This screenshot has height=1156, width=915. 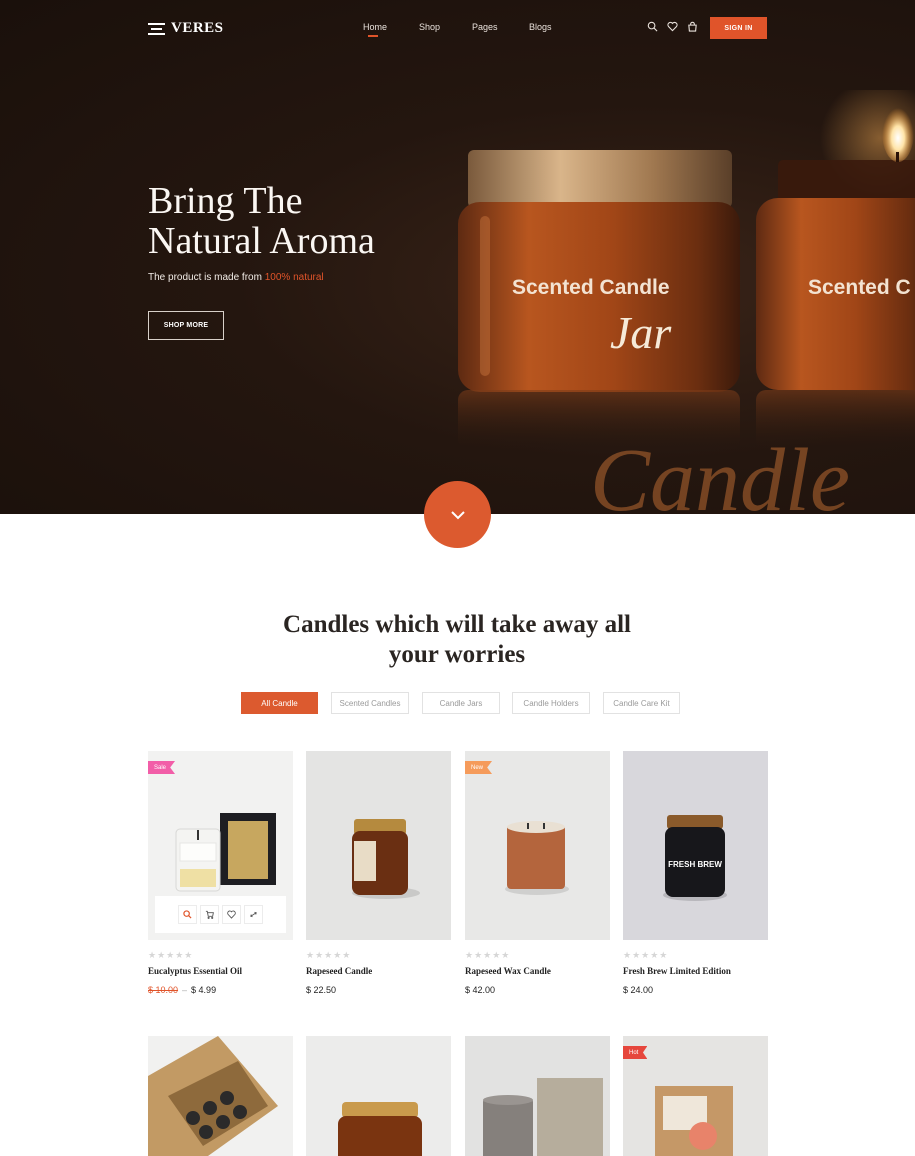 I want to click on product-name: Fresh Brew Limited Edition, so click(x=677, y=971).